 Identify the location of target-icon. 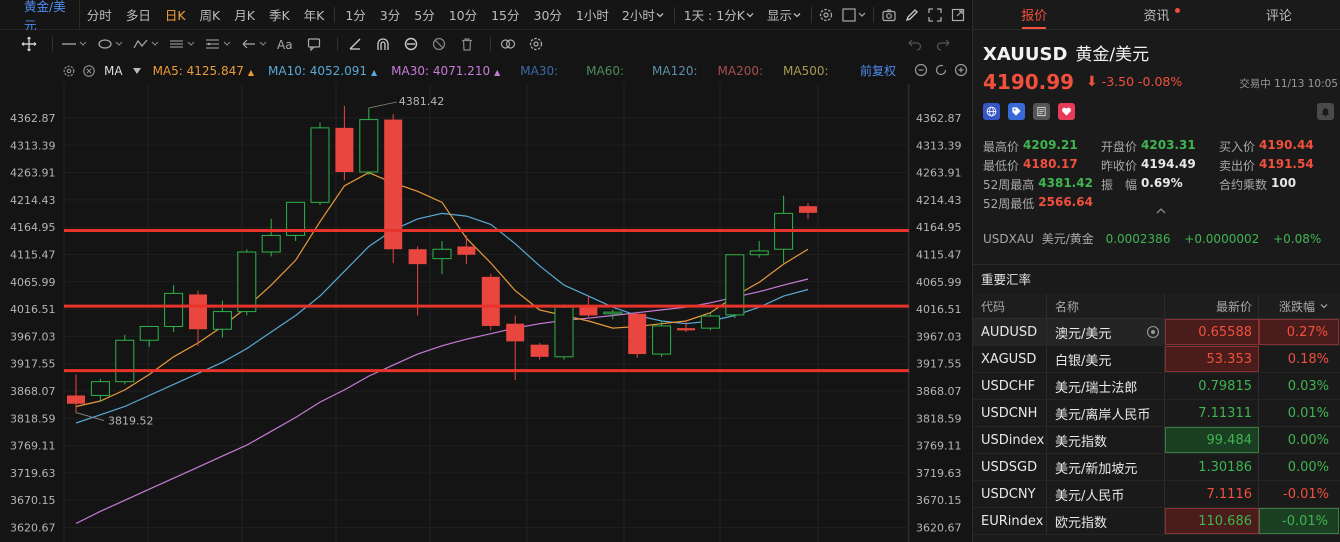
(1153, 332).